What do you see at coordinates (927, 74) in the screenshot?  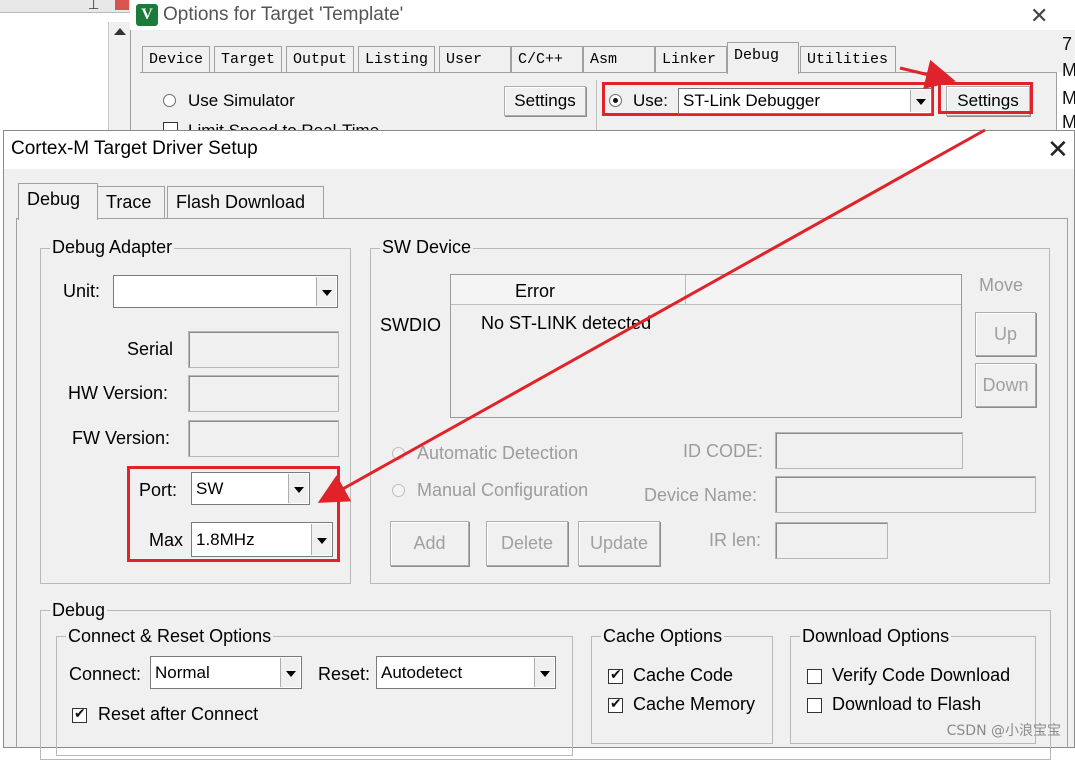 I see `arrow-to-settings` at bounding box center [927, 74].